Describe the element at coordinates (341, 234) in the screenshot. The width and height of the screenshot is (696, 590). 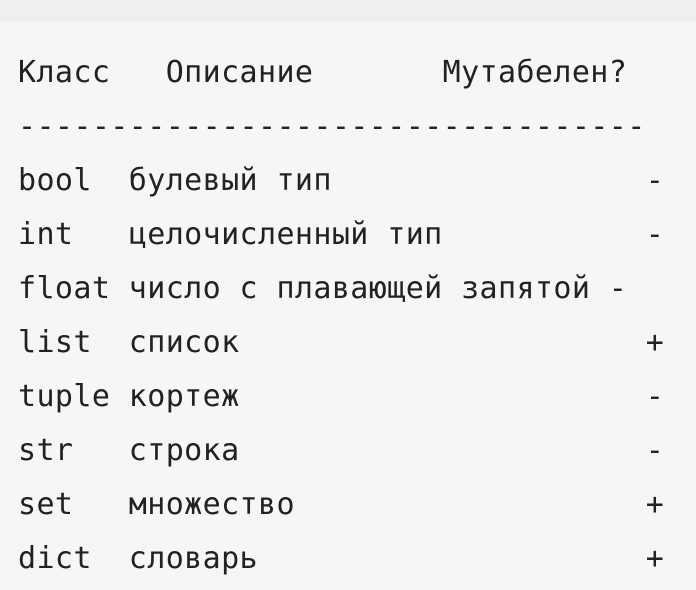
I see `table-row: int целочисленный тип -` at that location.